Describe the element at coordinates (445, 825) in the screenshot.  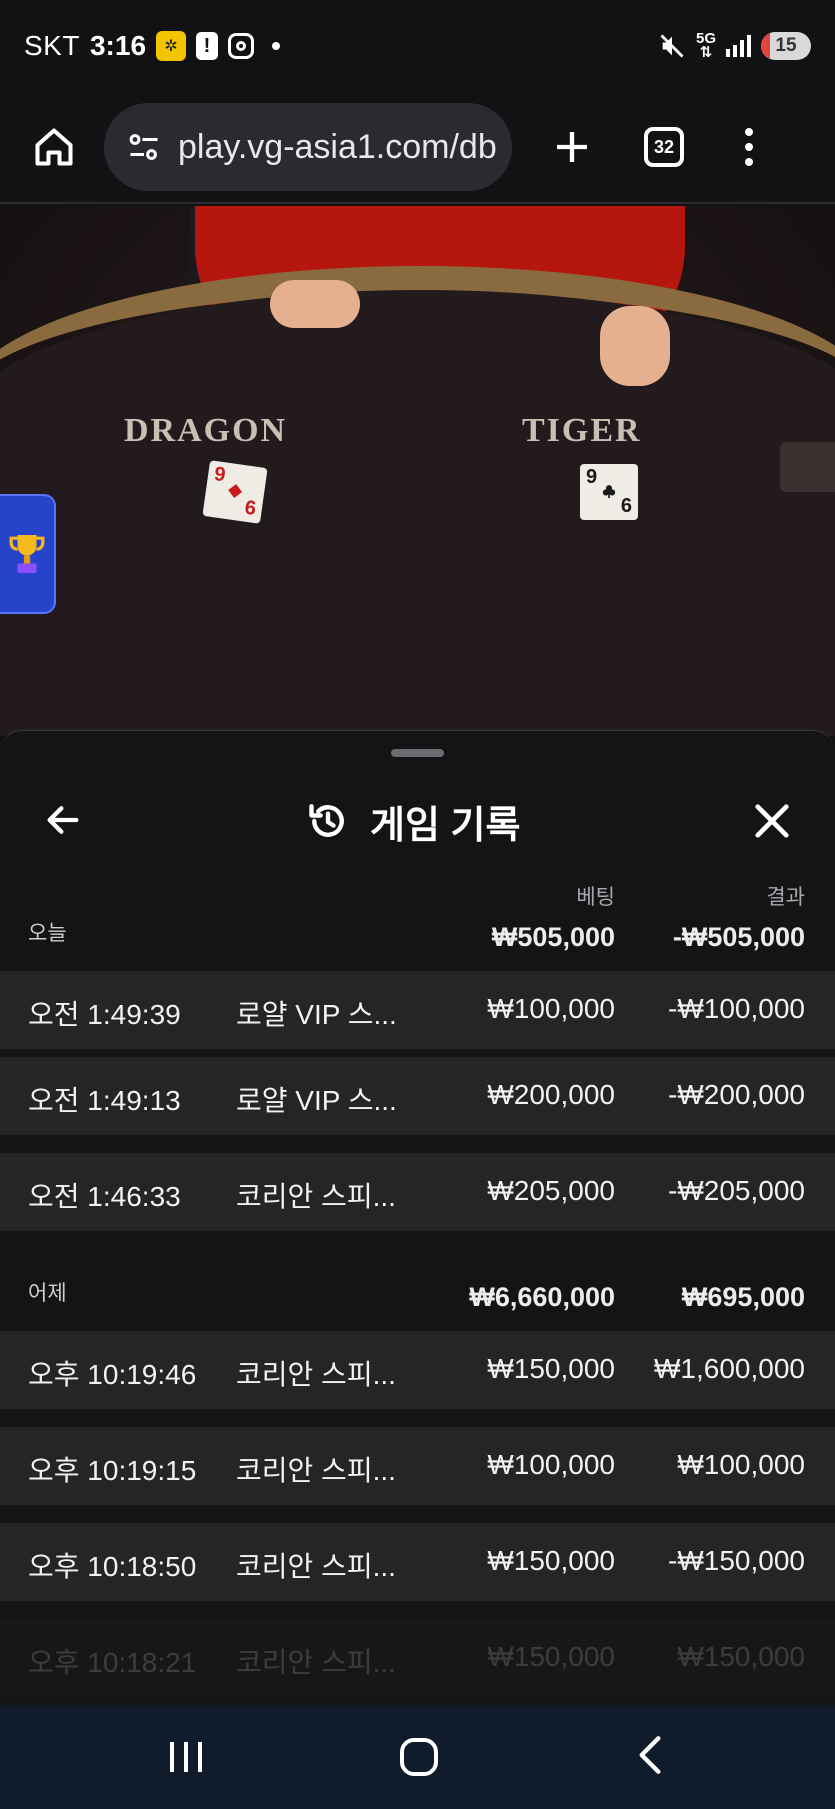
I see `page-title: 게임 기록` at that location.